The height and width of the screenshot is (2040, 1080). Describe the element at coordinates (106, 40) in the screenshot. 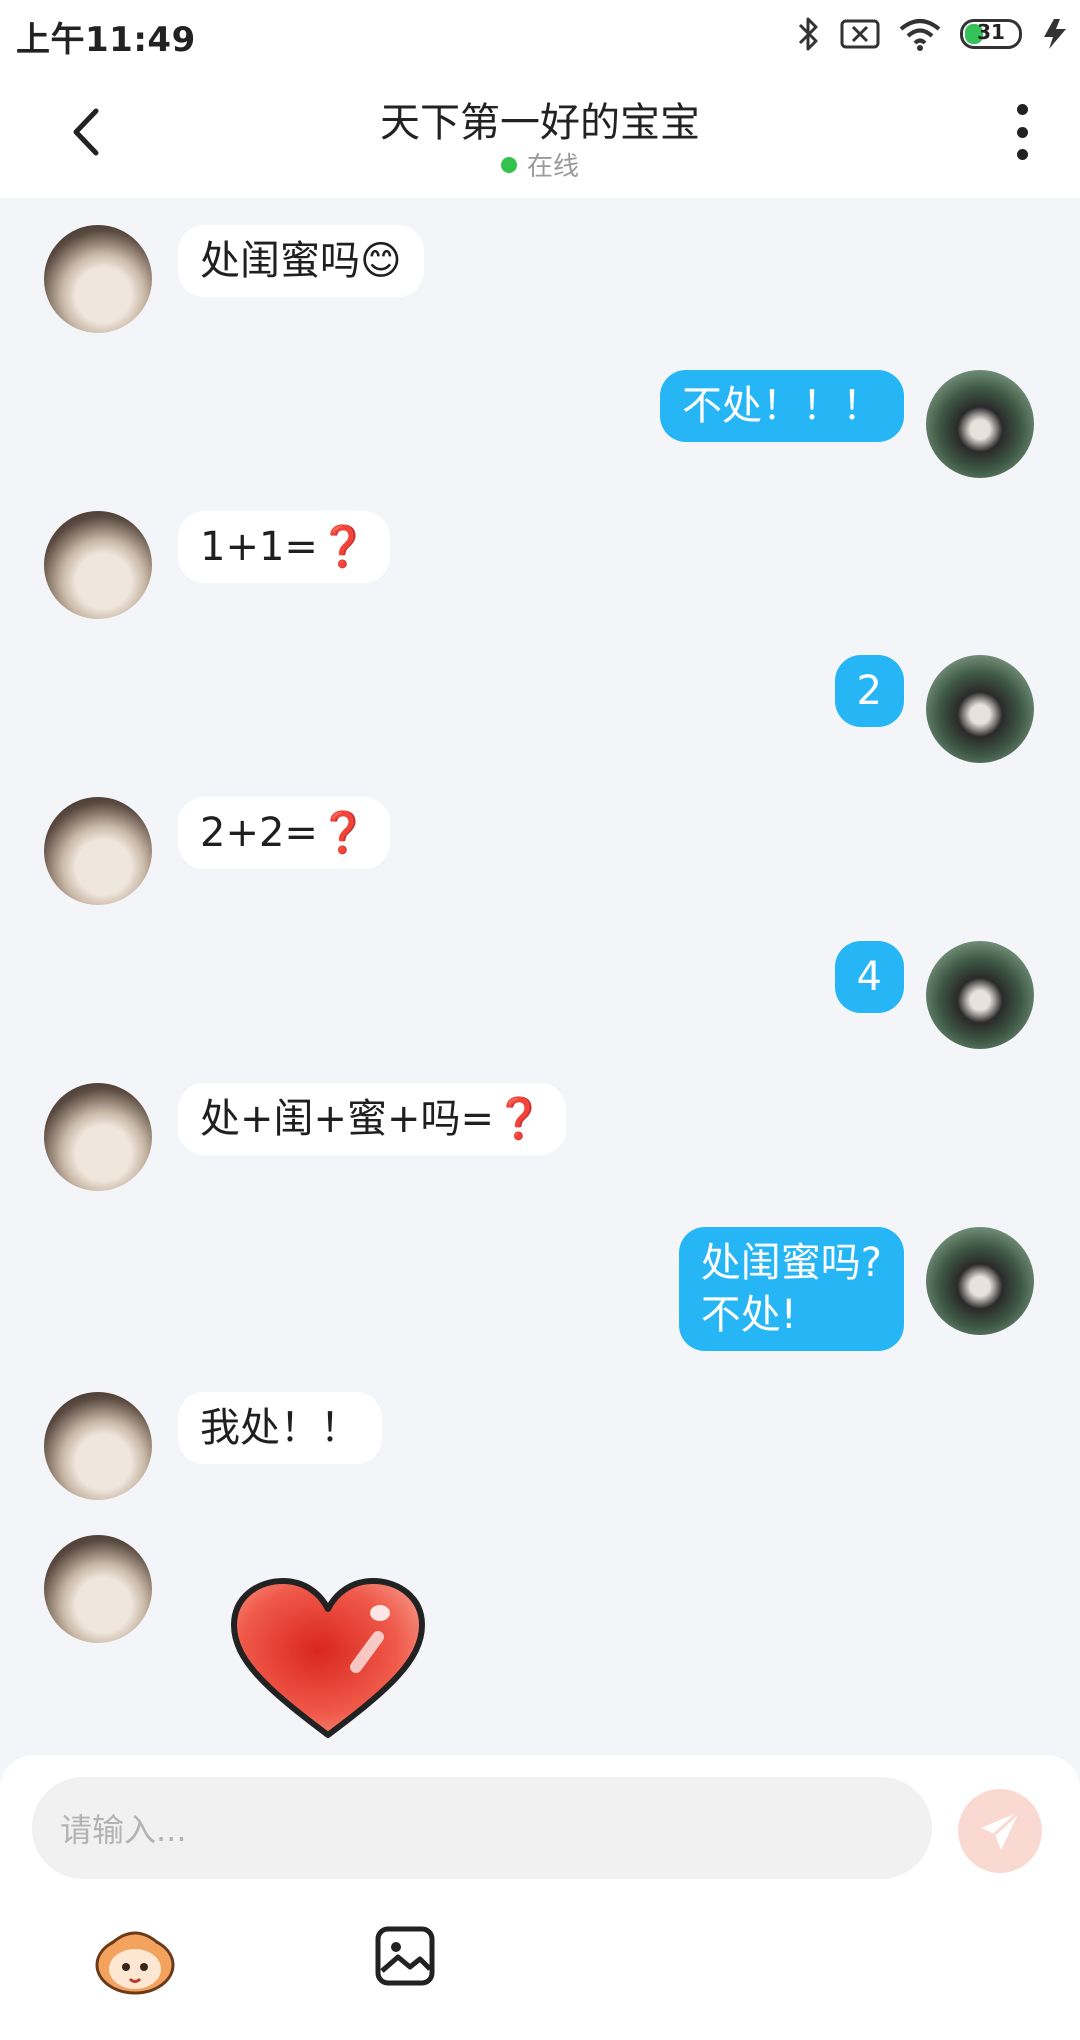

I see `status-time: 上午11:49` at that location.